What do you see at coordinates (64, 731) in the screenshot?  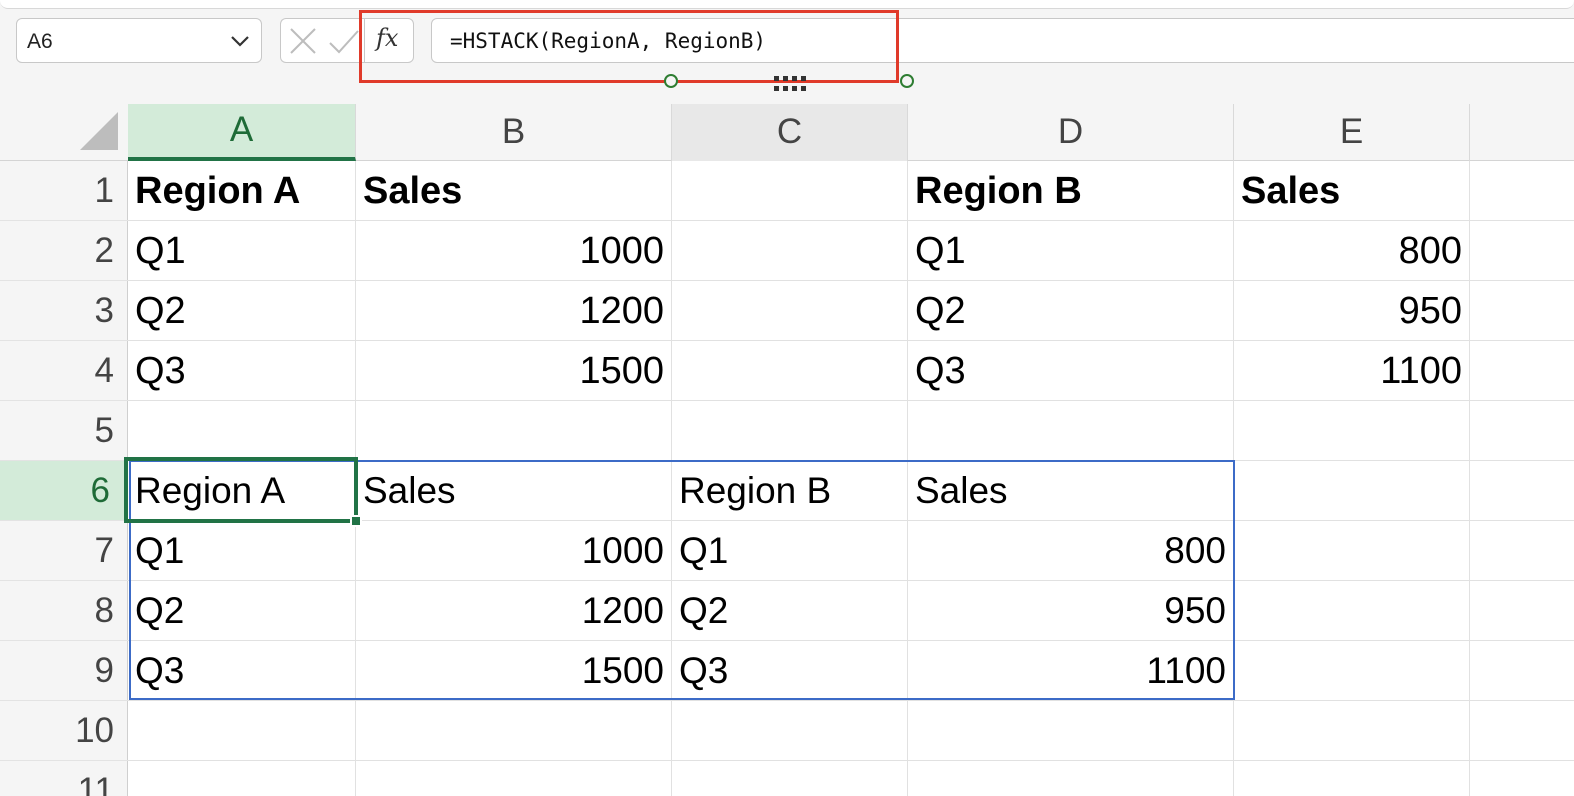 I see `row-header-10: 10` at bounding box center [64, 731].